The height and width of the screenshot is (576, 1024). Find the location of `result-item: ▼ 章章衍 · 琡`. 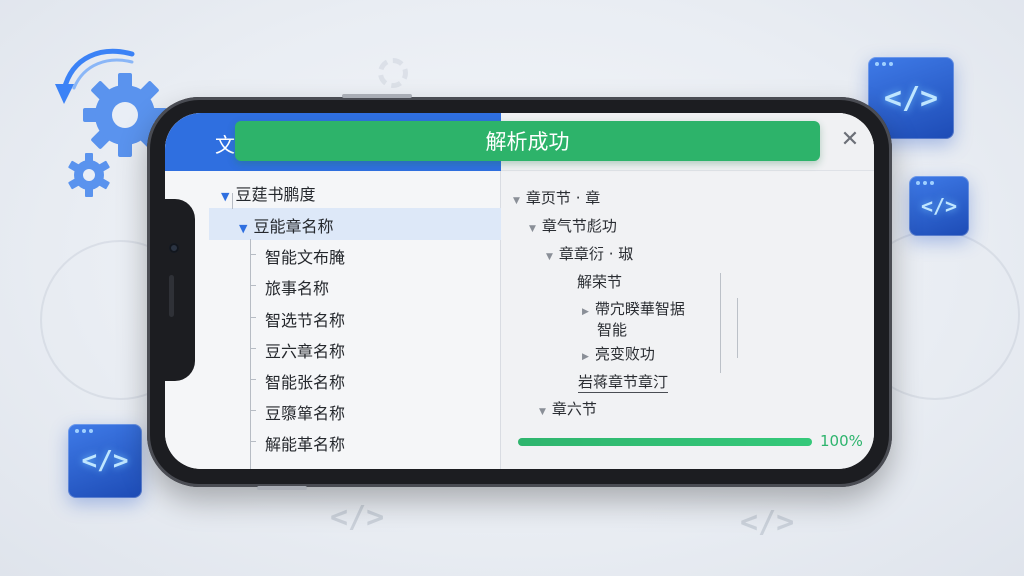

result-item: ▼ 章章衍 · 琡 is located at coordinates (589, 253).